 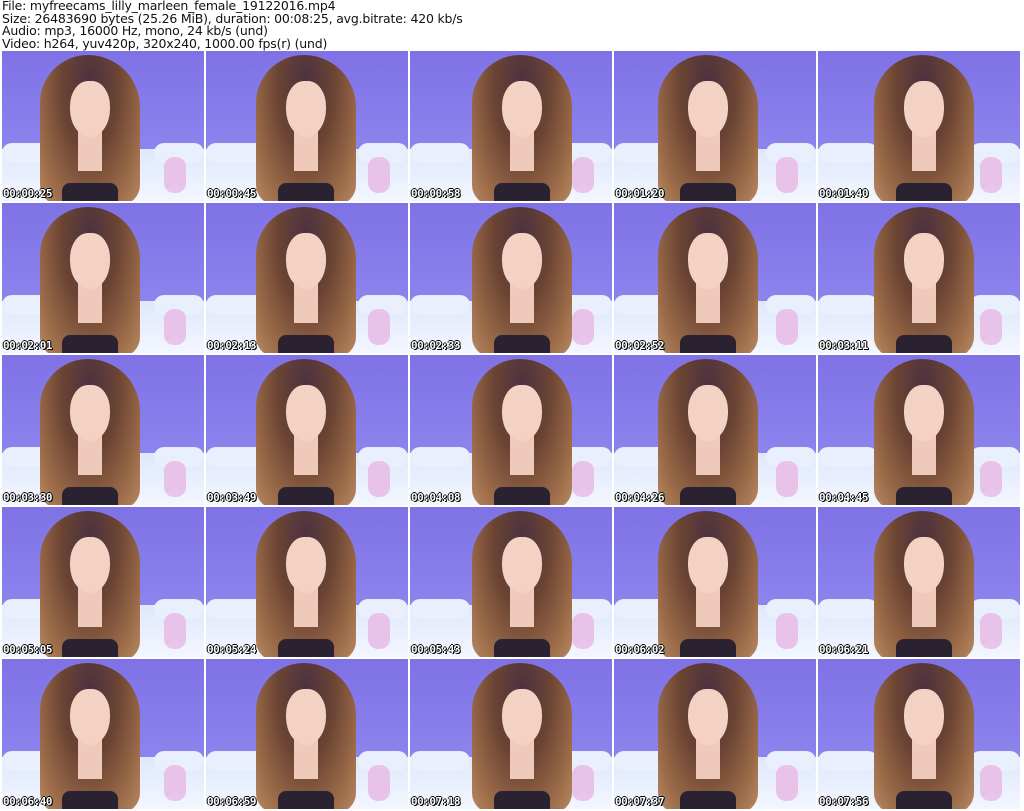 I want to click on thumbnail-timestamp: 00:02:52, so click(x=639, y=345).